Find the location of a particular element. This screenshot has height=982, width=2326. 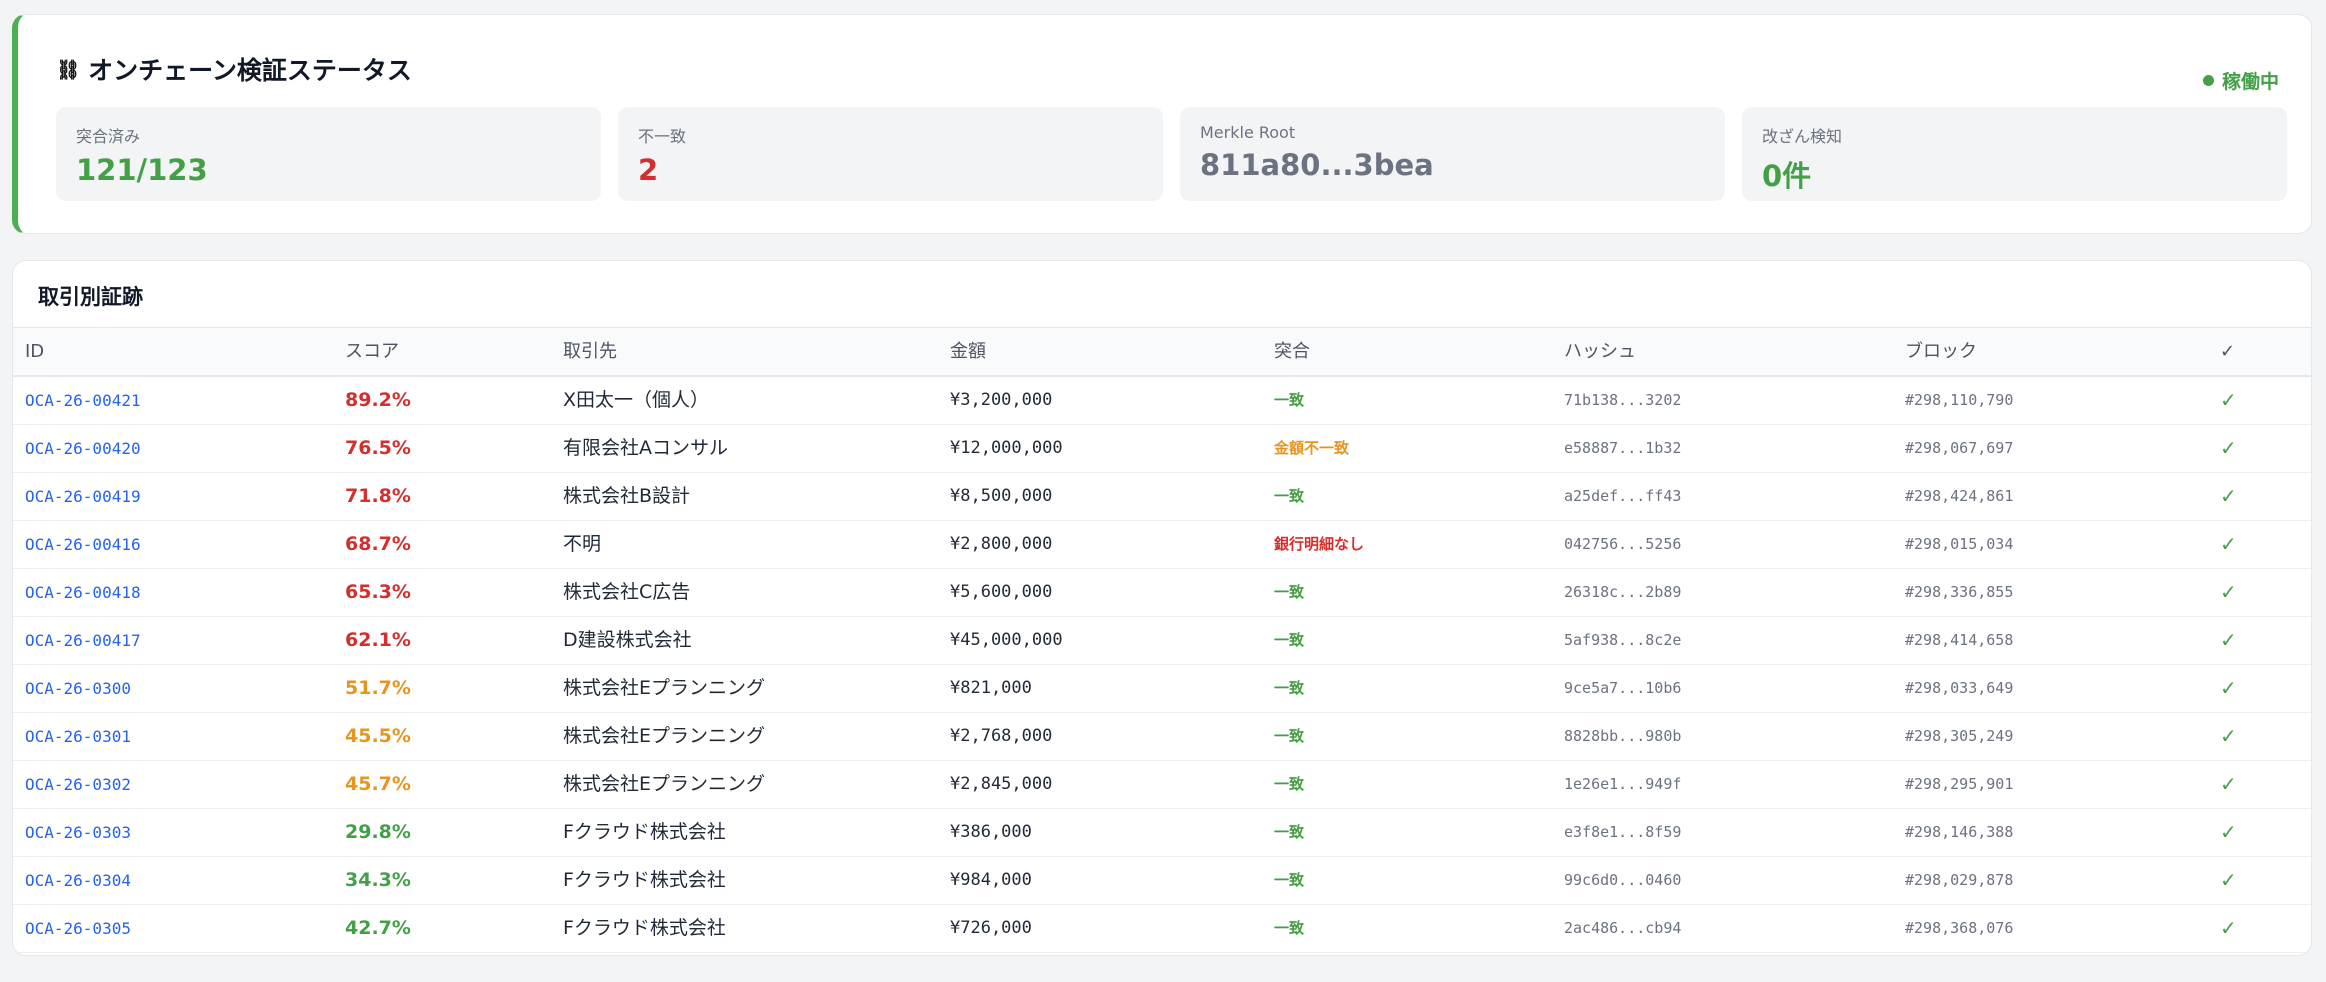

running-status-badge: 稼働中 is located at coordinates (2240, 80).